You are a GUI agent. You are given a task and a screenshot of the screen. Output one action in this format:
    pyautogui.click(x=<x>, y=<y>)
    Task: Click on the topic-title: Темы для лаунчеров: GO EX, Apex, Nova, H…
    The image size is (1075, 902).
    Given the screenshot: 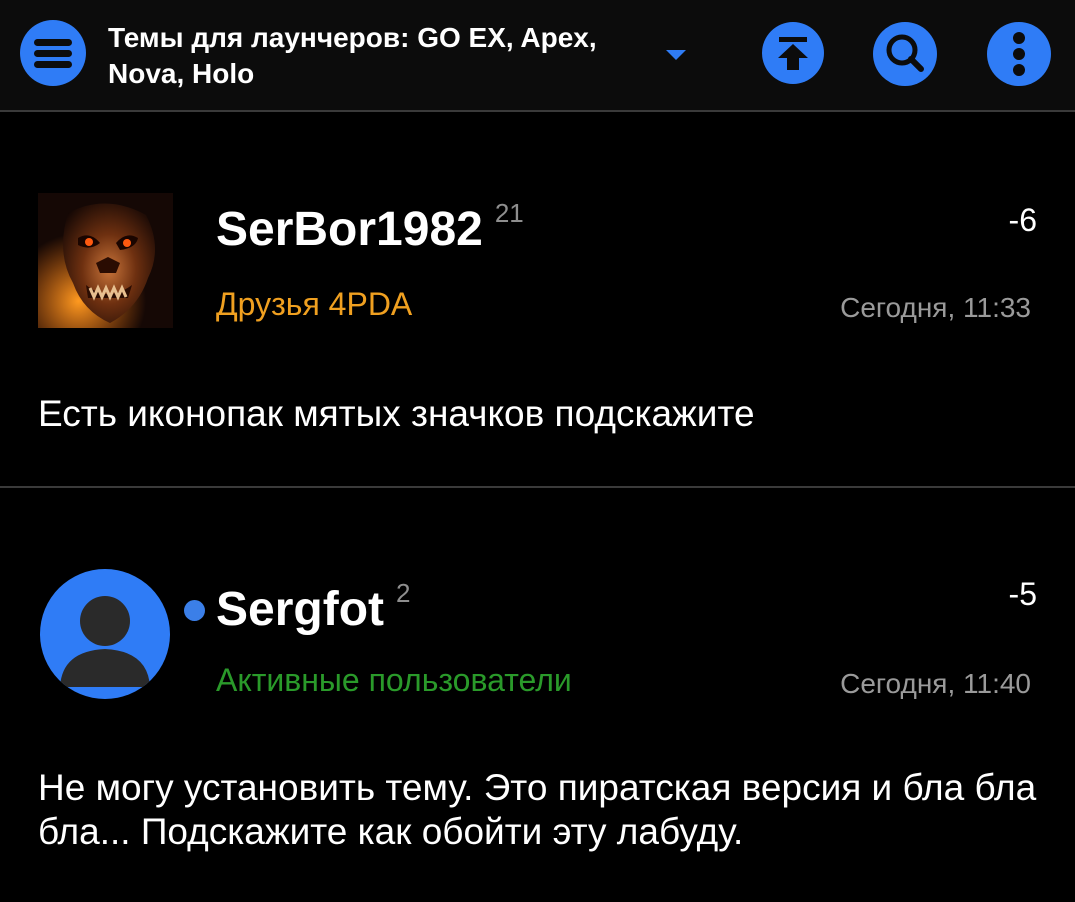 What is the action you would take?
    pyautogui.click(x=378, y=56)
    